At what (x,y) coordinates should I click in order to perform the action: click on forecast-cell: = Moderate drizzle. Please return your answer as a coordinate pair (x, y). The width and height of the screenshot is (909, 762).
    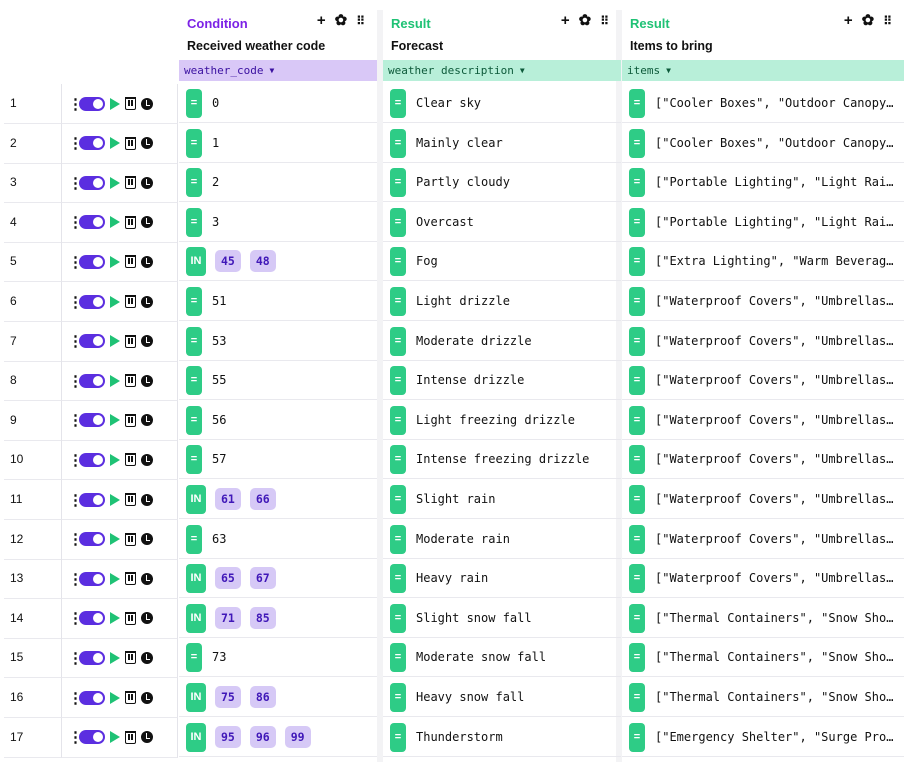
    Looking at the image, I should click on (502, 341).